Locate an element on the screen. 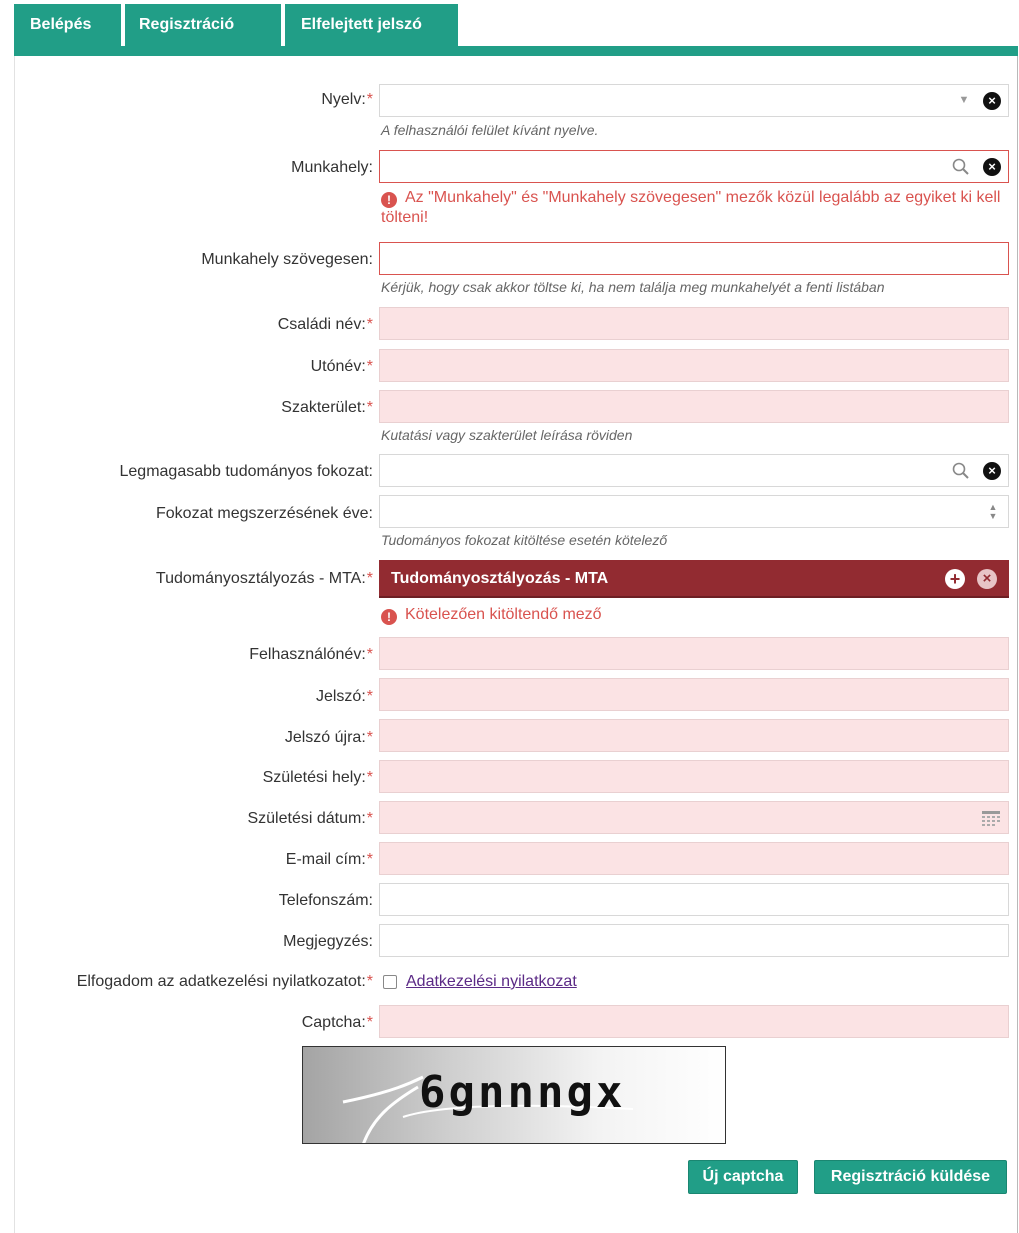 The width and height of the screenshot is (1019, 1233). birth-place-input is located at coordinates (694, 776).